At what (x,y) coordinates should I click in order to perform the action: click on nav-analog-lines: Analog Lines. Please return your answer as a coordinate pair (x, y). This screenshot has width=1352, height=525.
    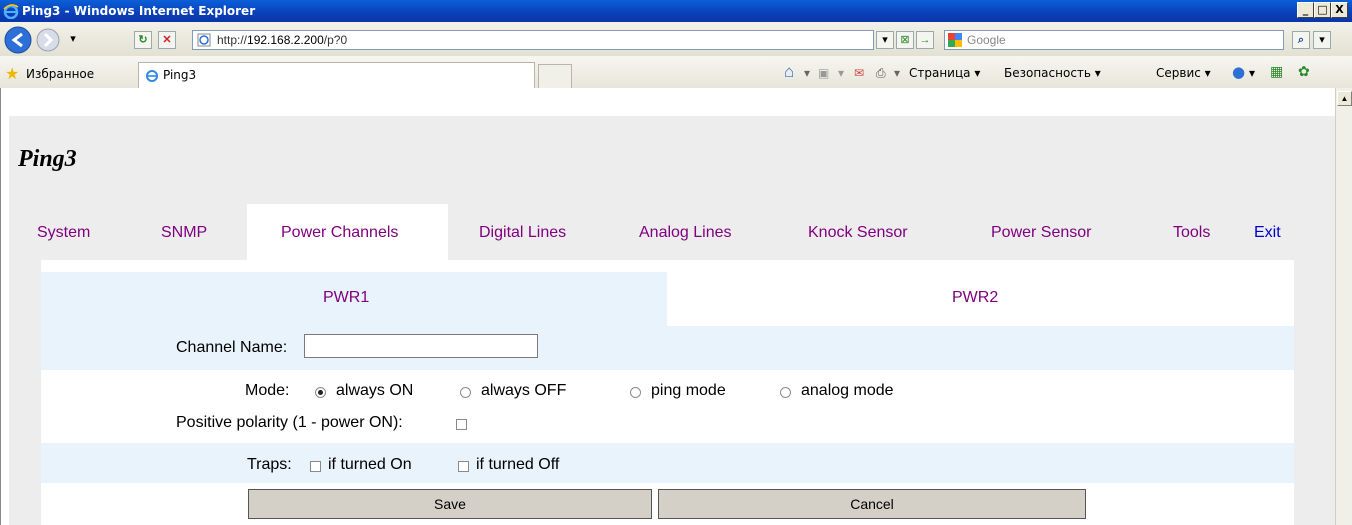
    Looking at the image, I should click on (685, 233).